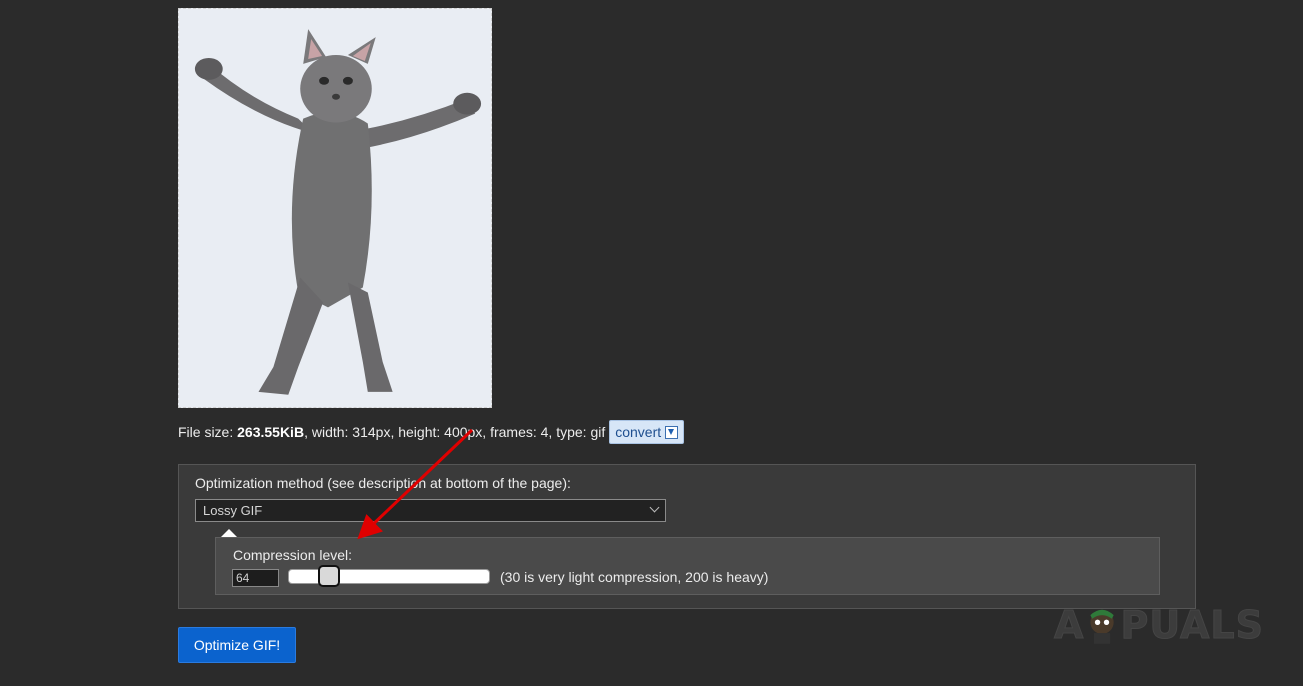 The image size is (1303, 686). What do you see at coordinates (1102, 626) in the screenshot?
I see `mascot-icon` at bounding box center [1102, 626].